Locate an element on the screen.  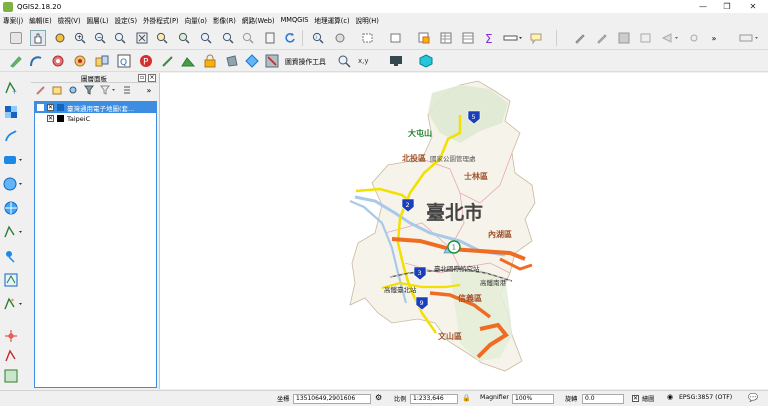
new-shapefile-layer-icon: * is located at coordinates (14, 304).